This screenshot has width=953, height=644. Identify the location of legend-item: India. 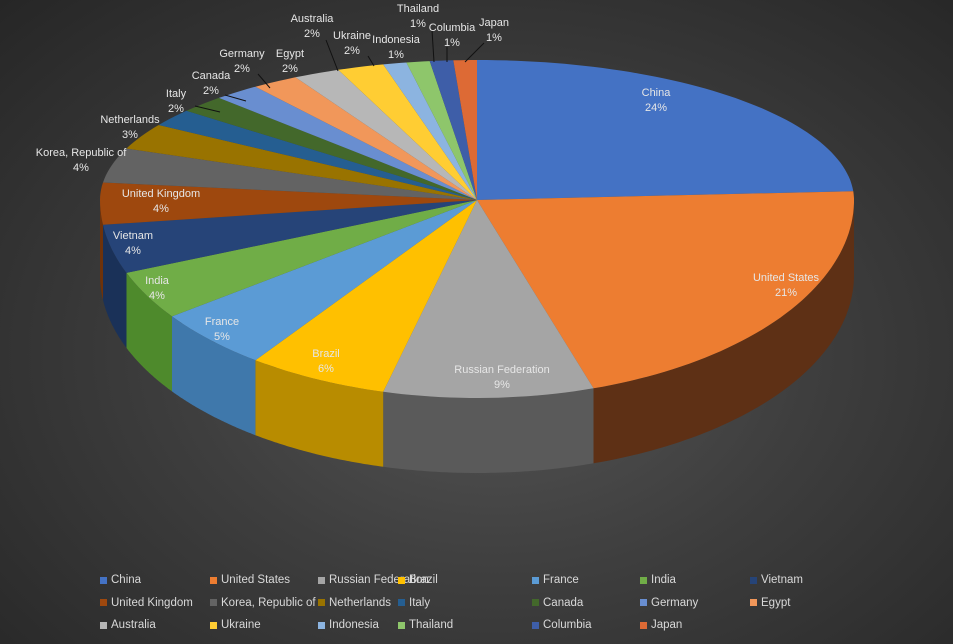
(658, 580).